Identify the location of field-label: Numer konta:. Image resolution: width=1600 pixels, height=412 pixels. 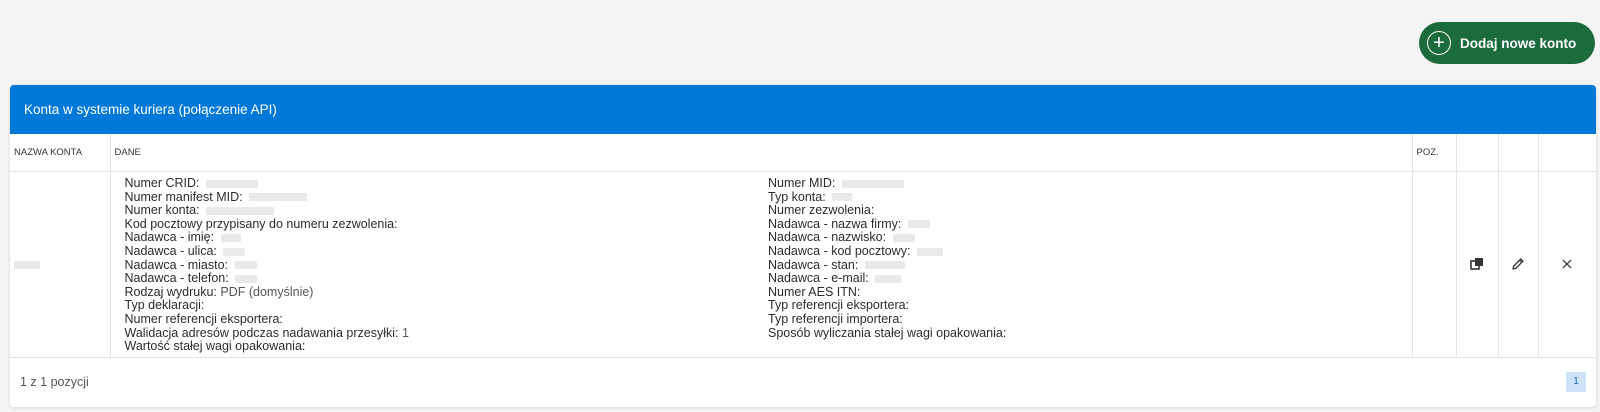
(162, 210).